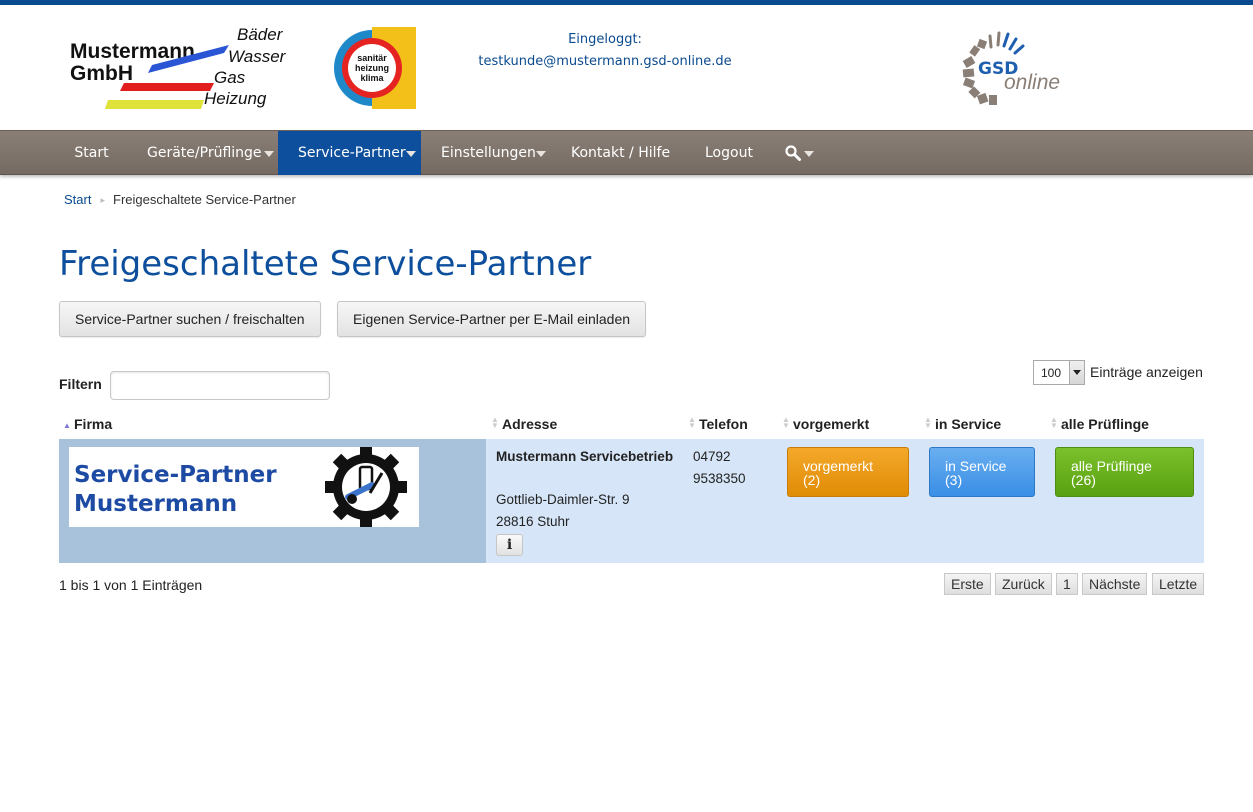 The height and width of the screenshot is (812, 1253). What do you see at coordinates (848, 472) in the screenshot?
I see `vorgemerkt-button: vorgemerkt (2)` at bounding box center [848, 472].